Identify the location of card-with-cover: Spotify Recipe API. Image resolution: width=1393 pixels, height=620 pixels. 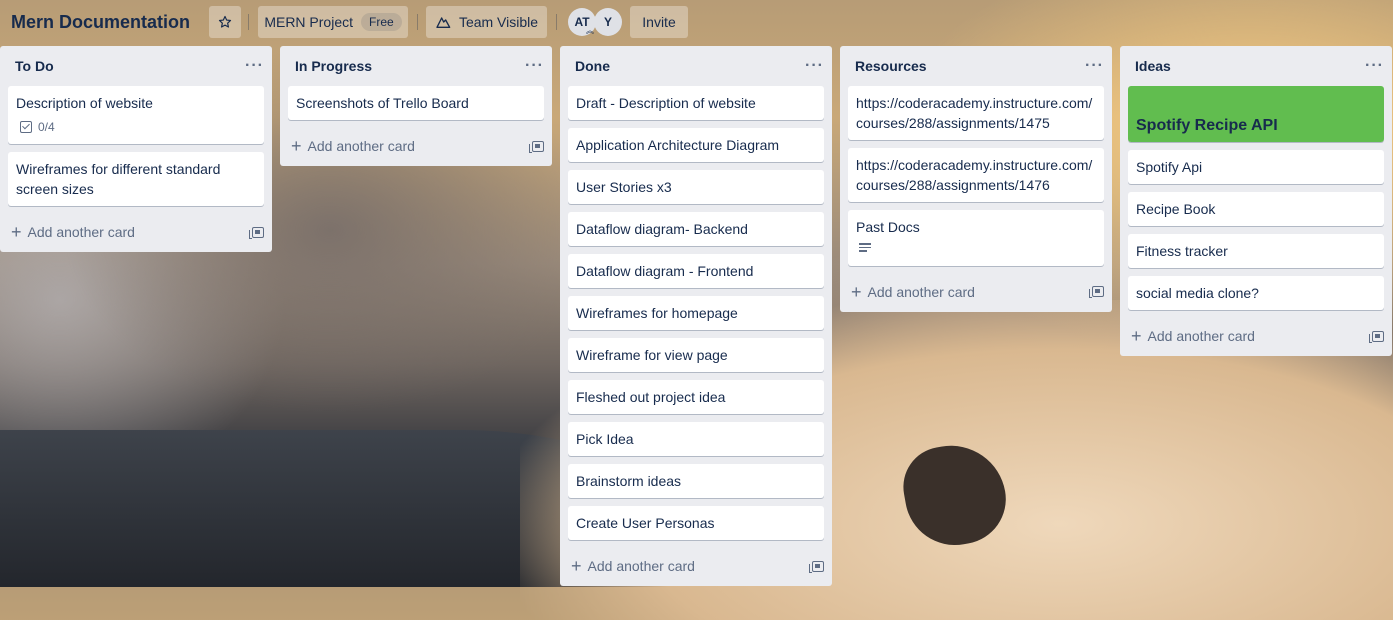
(1256, 114).